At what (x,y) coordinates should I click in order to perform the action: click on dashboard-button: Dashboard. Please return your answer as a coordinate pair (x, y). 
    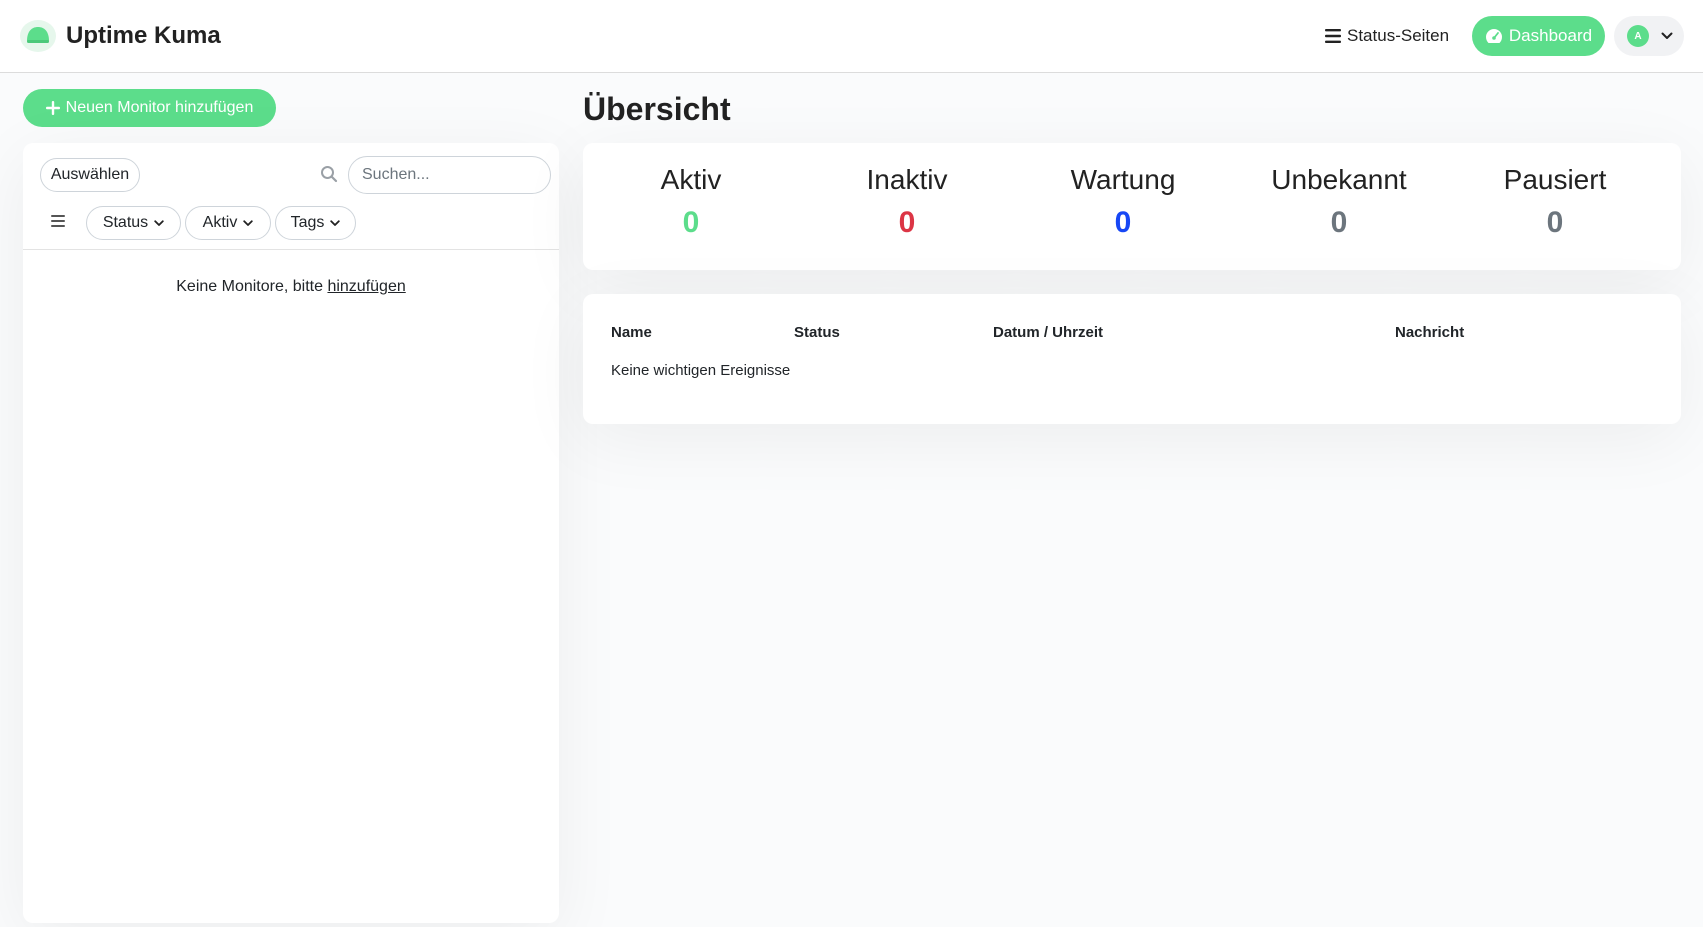
    Looking at the image, I should click on (1538, 36).